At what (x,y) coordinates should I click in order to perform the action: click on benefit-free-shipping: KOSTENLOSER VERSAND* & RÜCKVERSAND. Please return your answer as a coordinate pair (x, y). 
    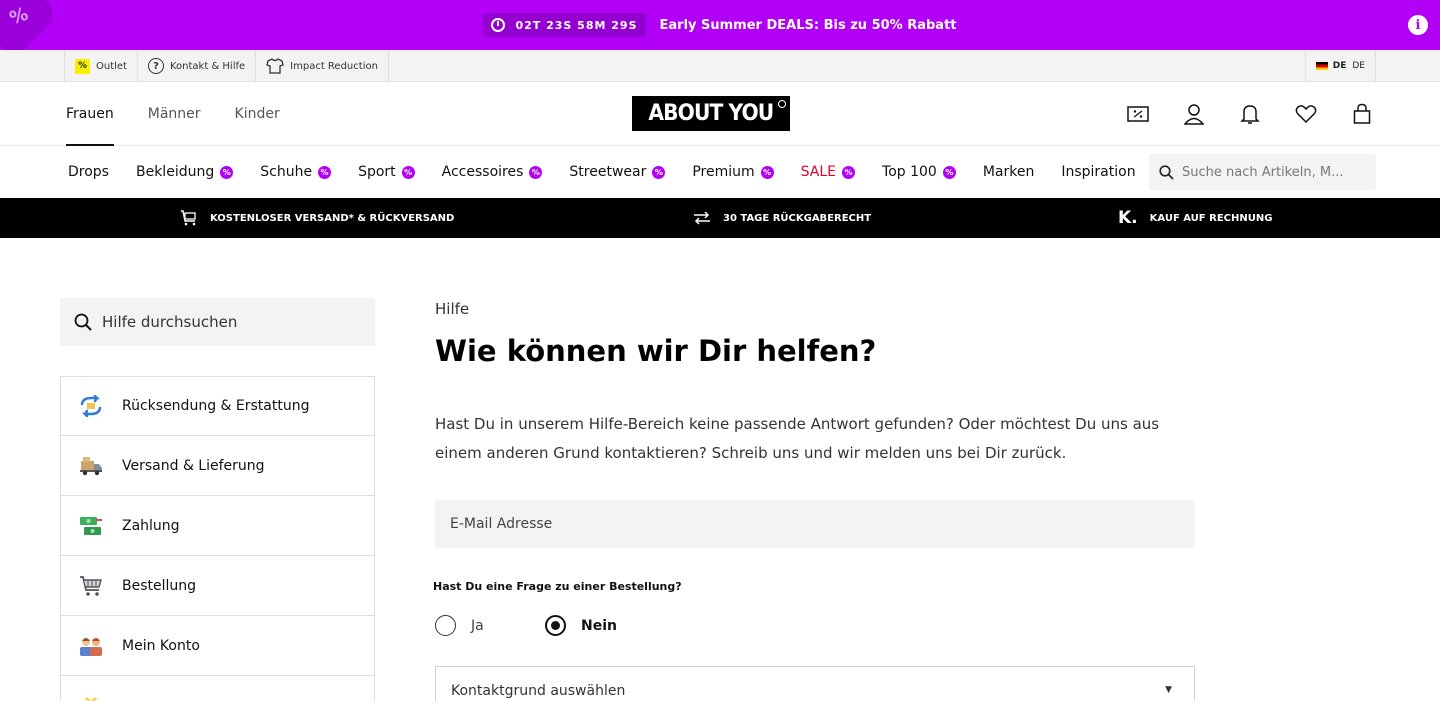
    Looking at the image, I should click on (317, 218).